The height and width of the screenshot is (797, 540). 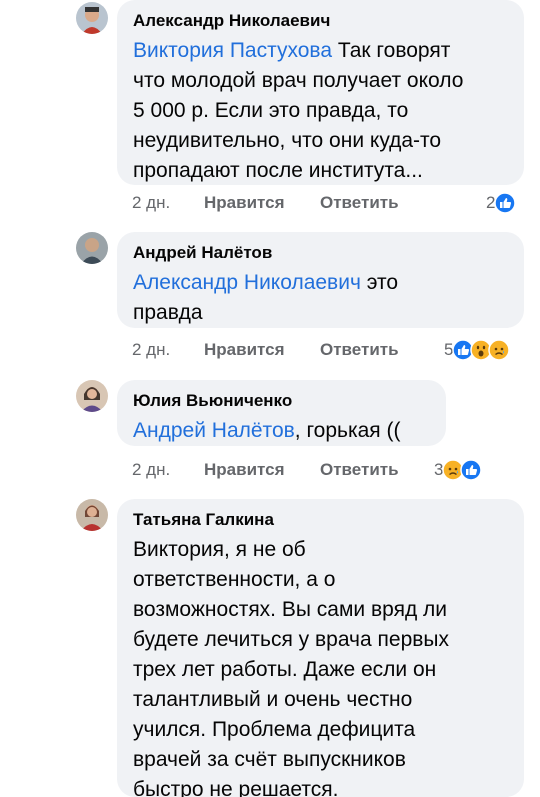 I want to click on reaction-summary: 5, so click(x=477, y=350).